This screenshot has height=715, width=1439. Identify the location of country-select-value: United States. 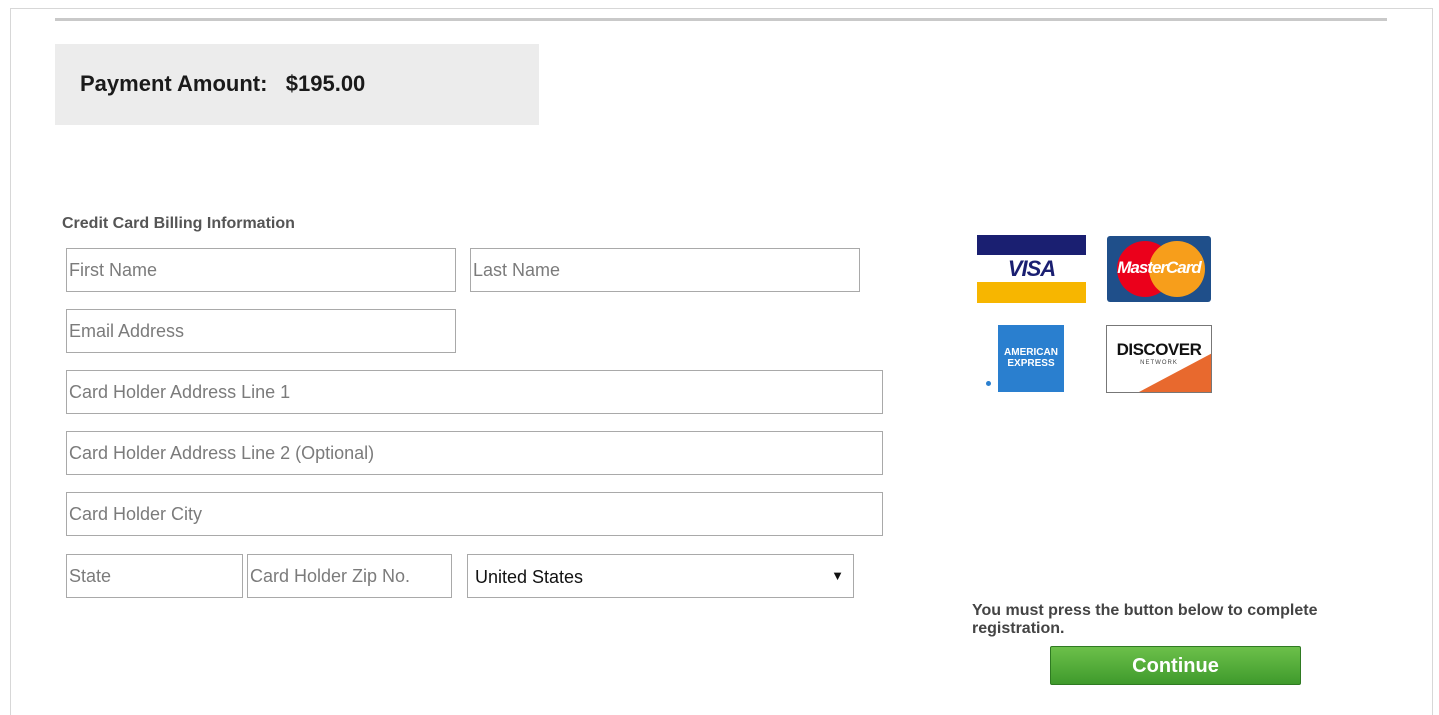
(529, 577).